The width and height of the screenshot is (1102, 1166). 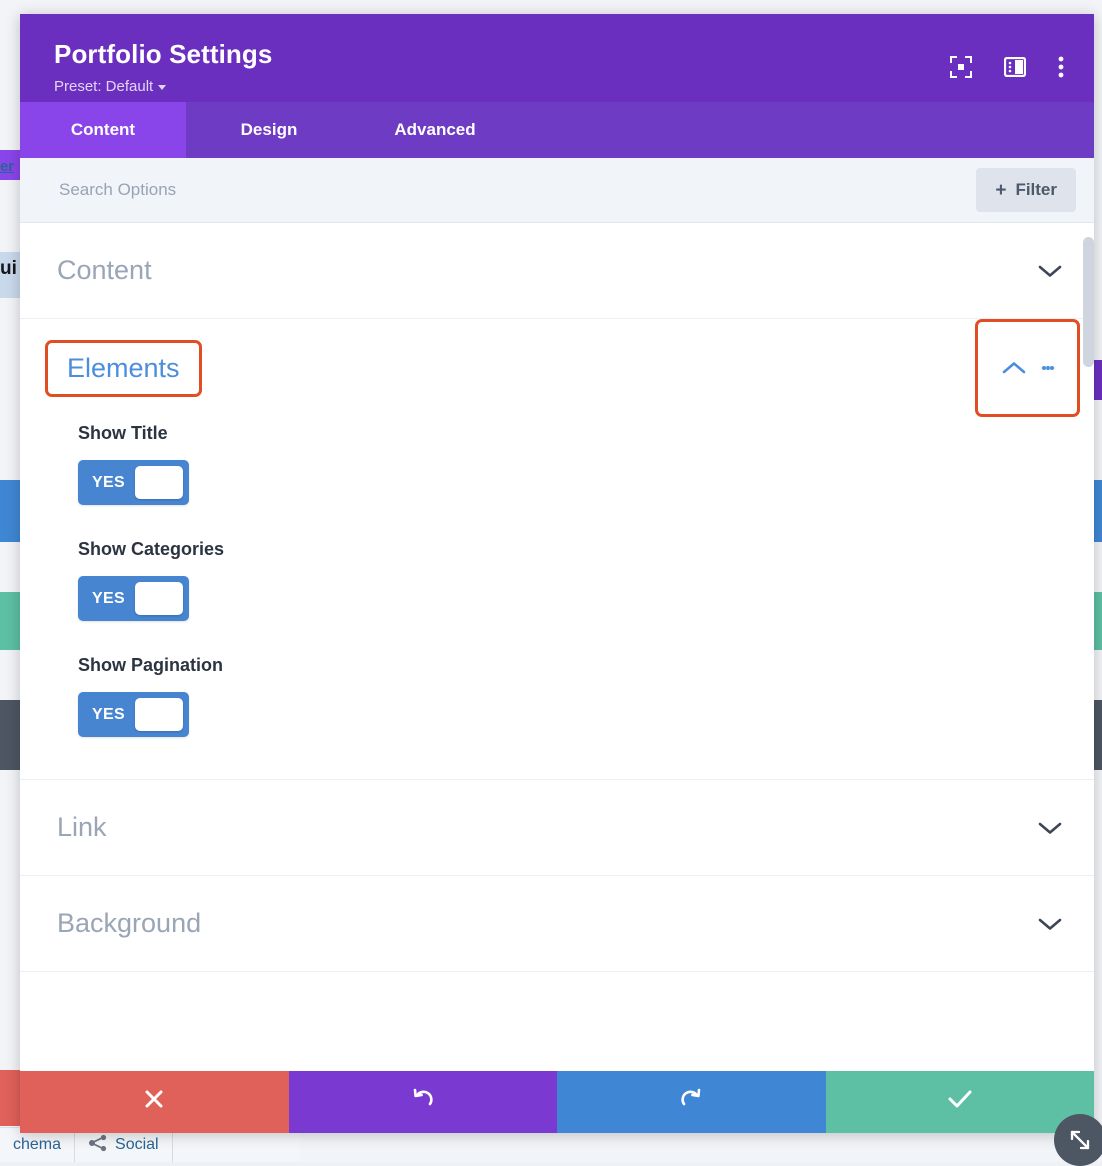 I want to click on background-tab-schema: chema, so click(x=38, y=1145).